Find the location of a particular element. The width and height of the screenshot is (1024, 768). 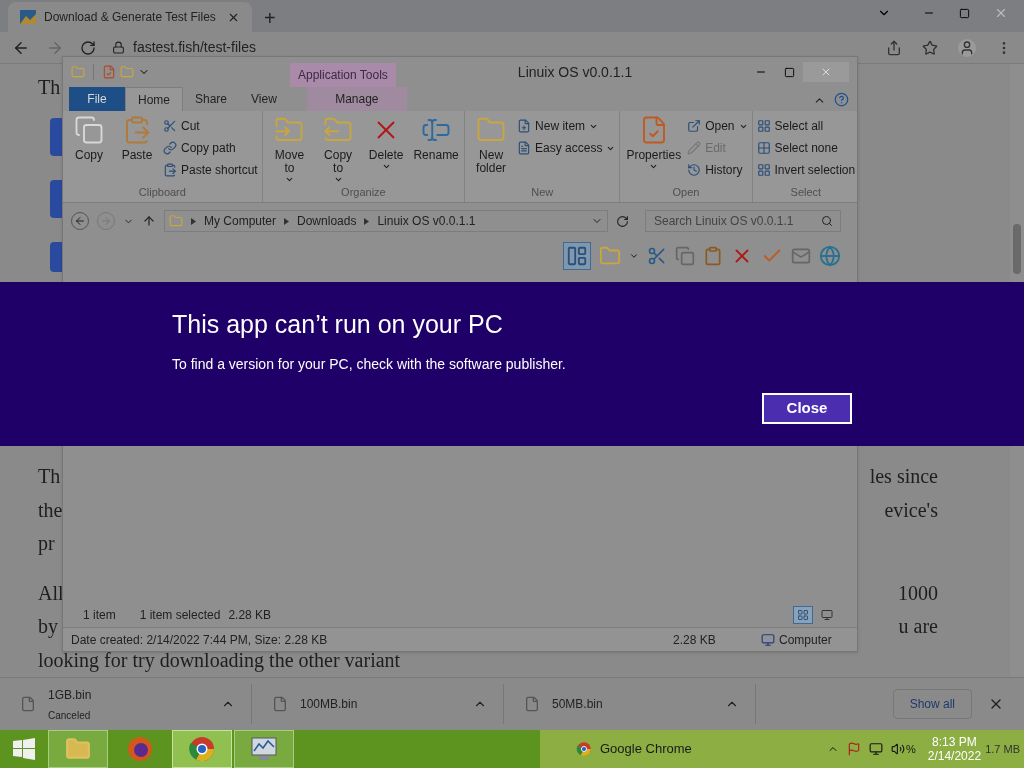

page-text: u are is located at coordinates (918, 627).